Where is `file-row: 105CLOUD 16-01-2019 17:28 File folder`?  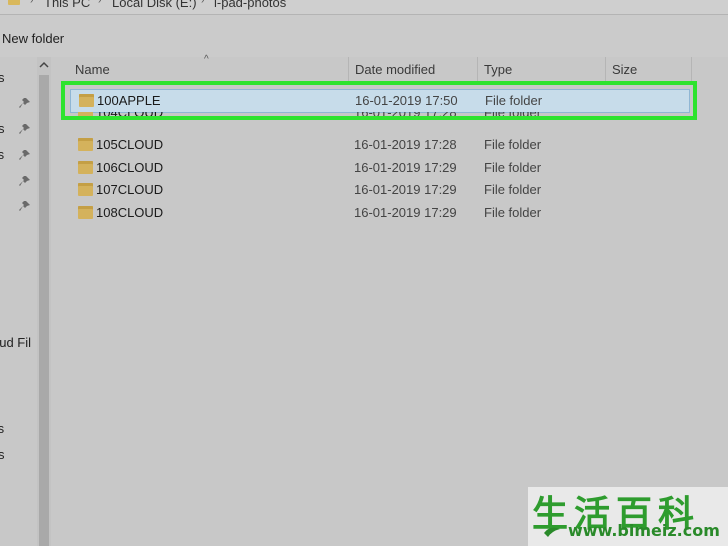
file-row: 105CLOUD 16-01-2019 17:28 File folder is located at coordinates (379, 145).